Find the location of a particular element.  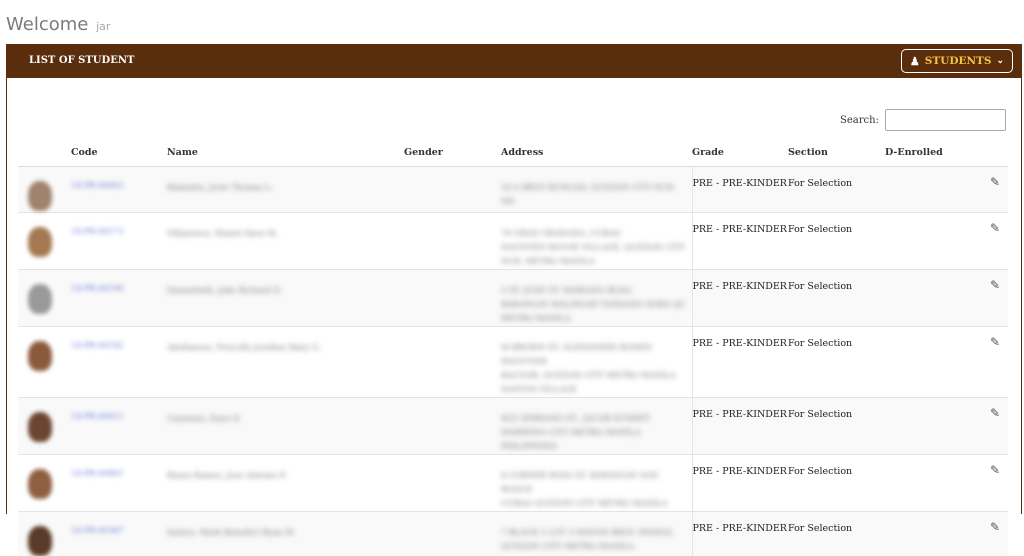

student-code-link: 14-PR-00182 is located at coordinates (119, 338).